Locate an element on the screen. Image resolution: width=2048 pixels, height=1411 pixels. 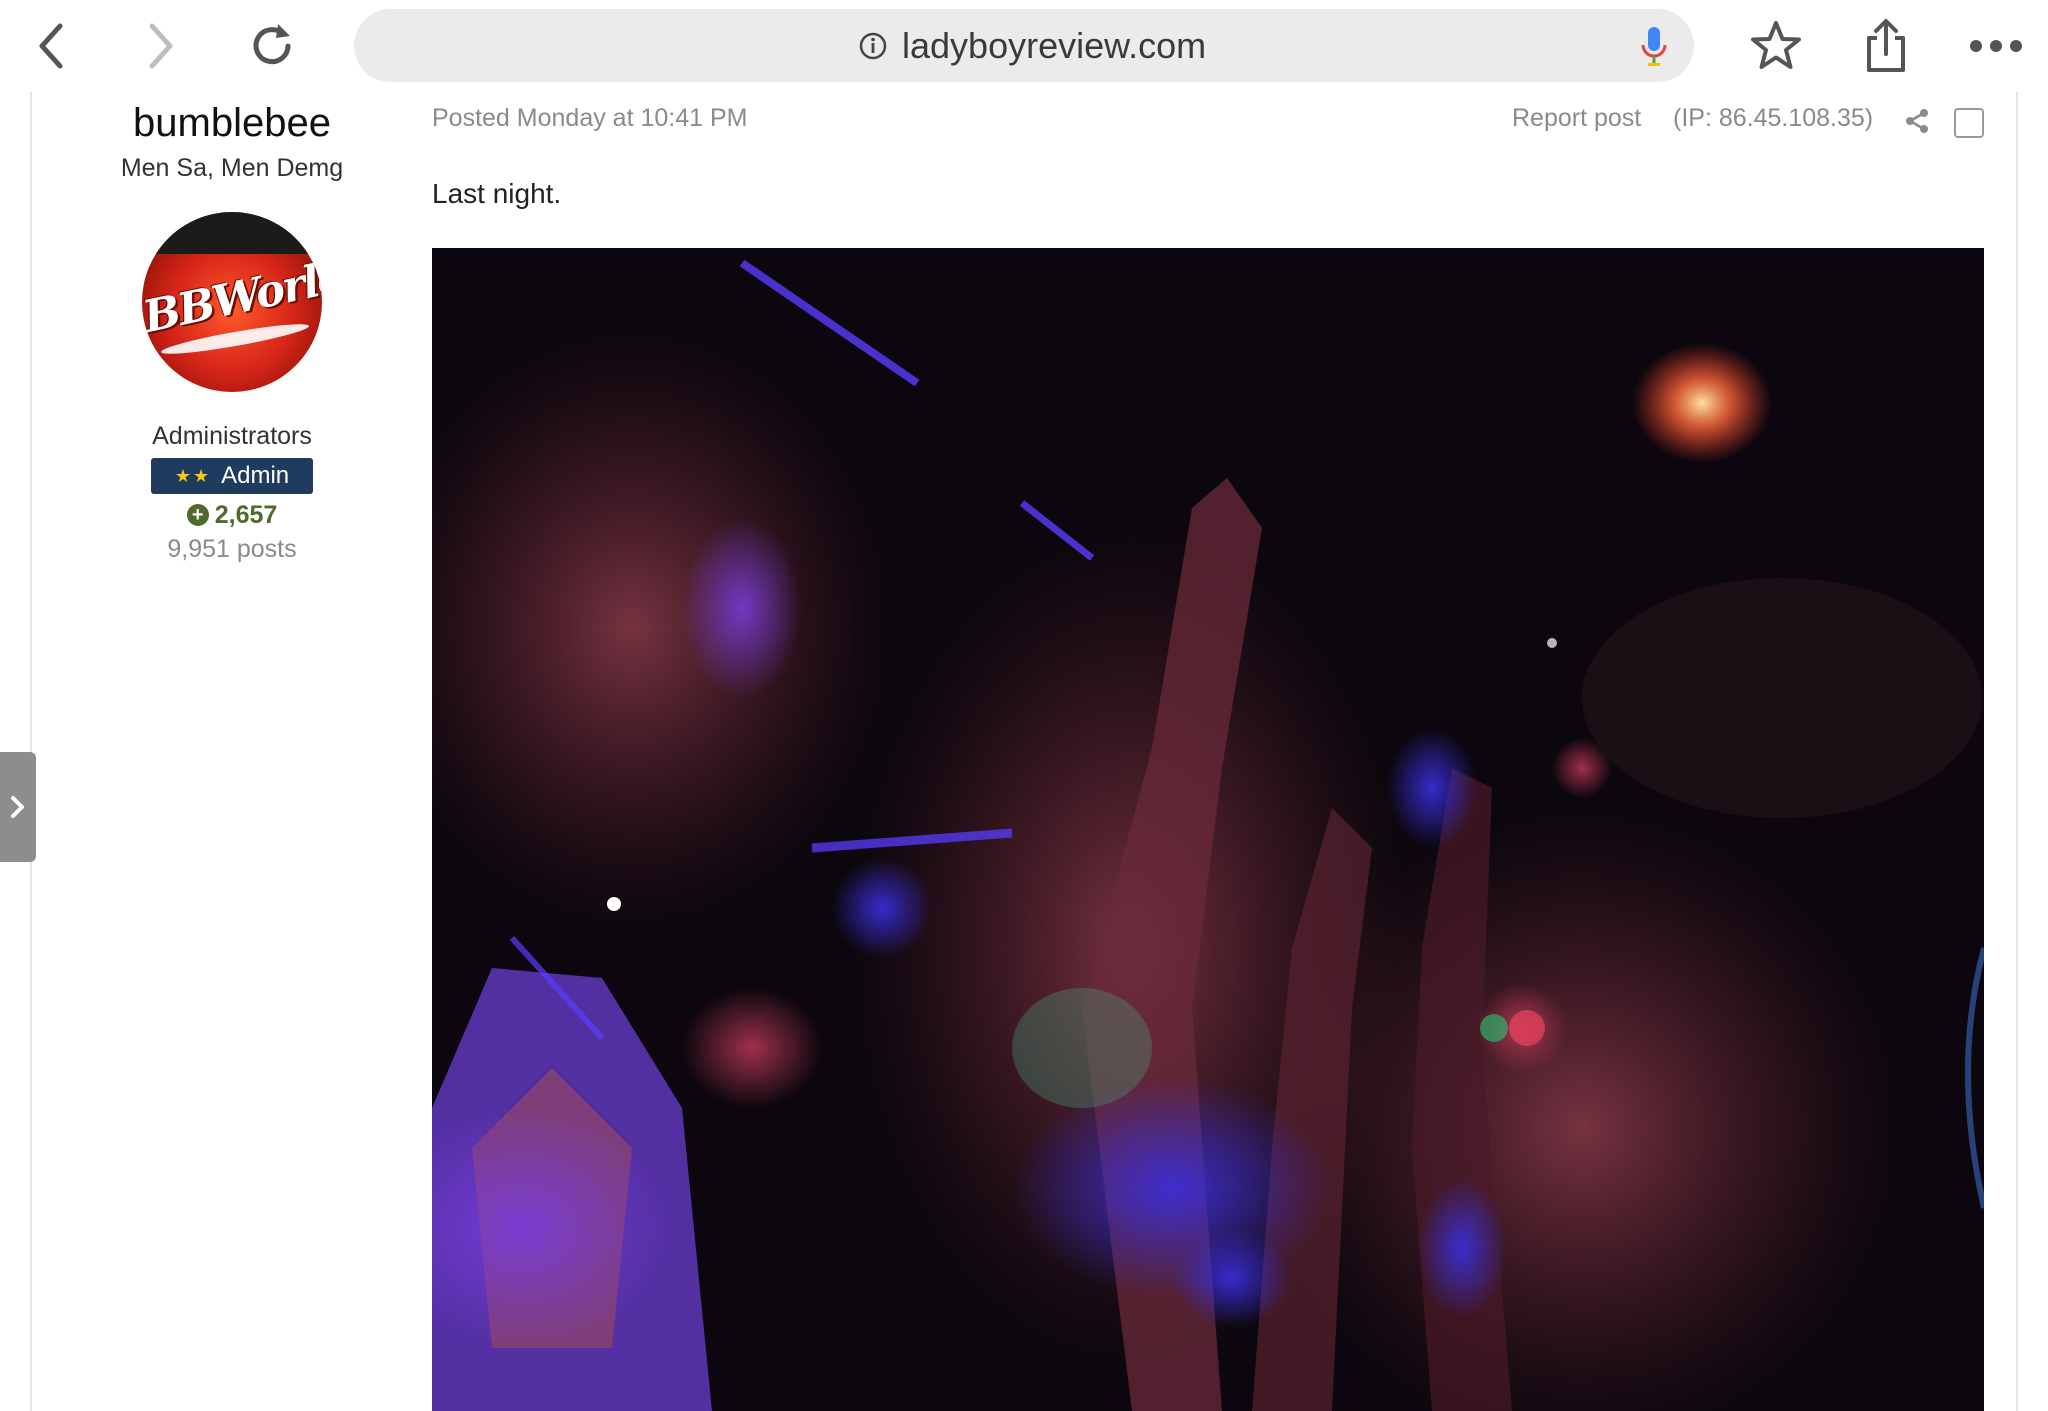
post-content-text: Last night. is located at coordinates (497, 193).